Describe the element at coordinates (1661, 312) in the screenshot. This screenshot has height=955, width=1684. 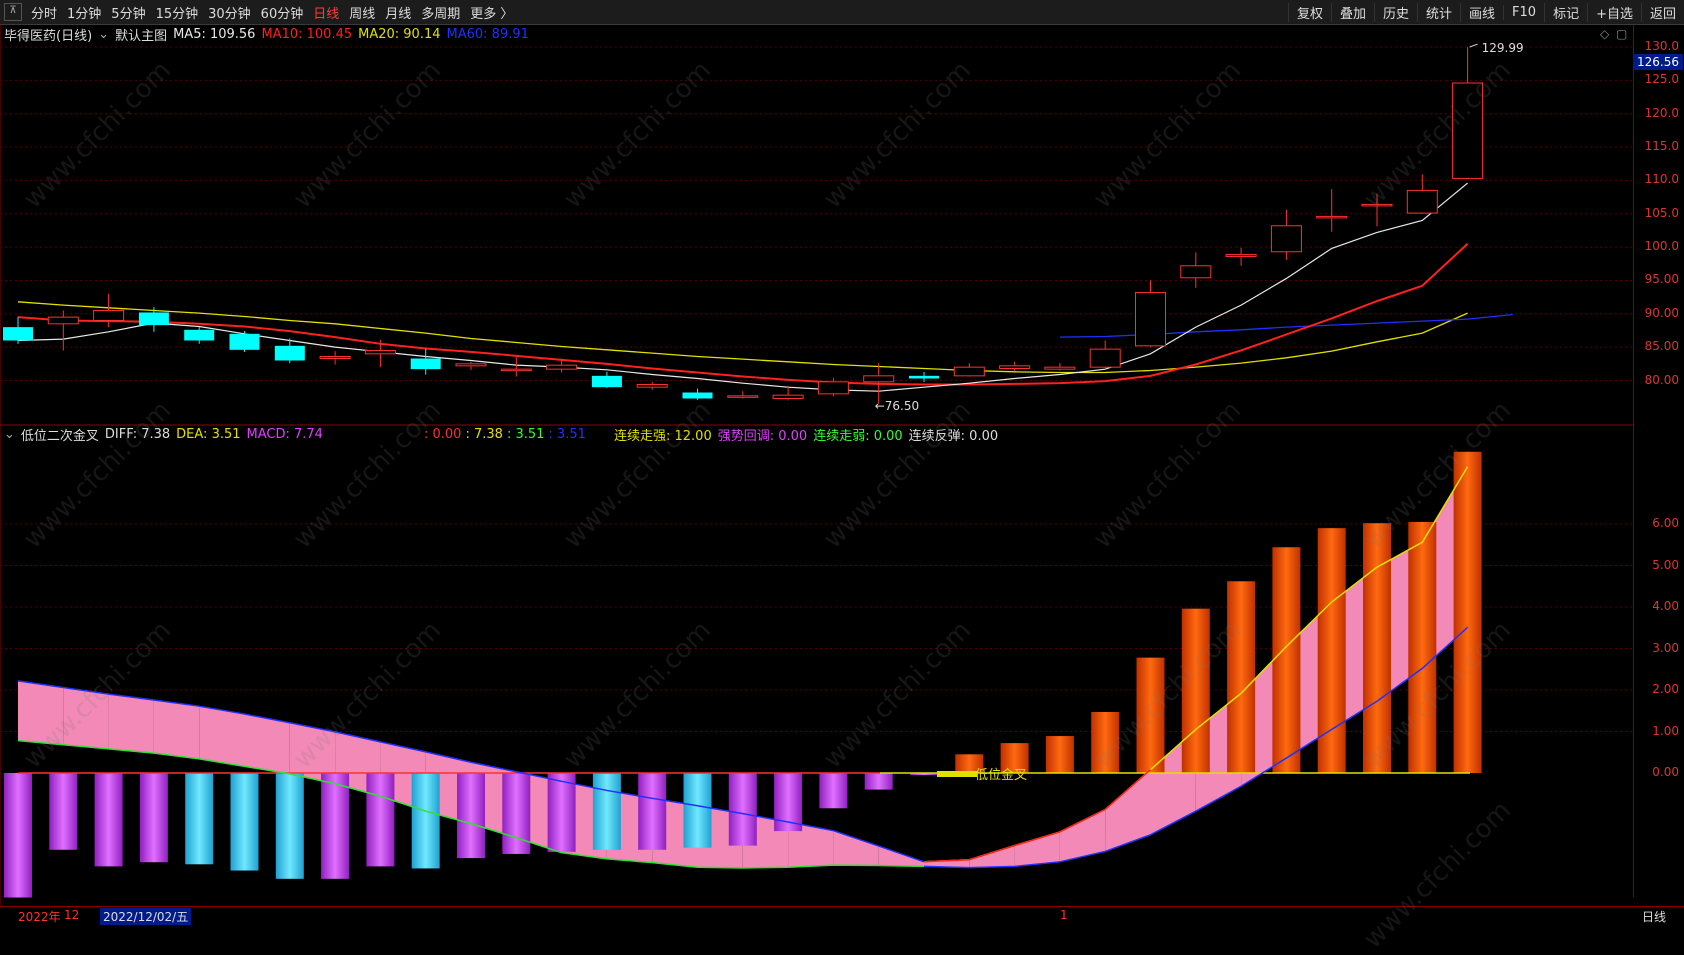
I see `price-tick: 90.00` at that location.